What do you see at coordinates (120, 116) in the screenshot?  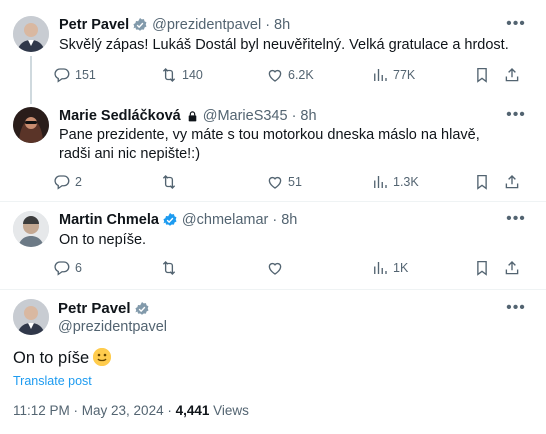 I see `author-name: Marie Sedláčková` at bounding box center [120, 116].